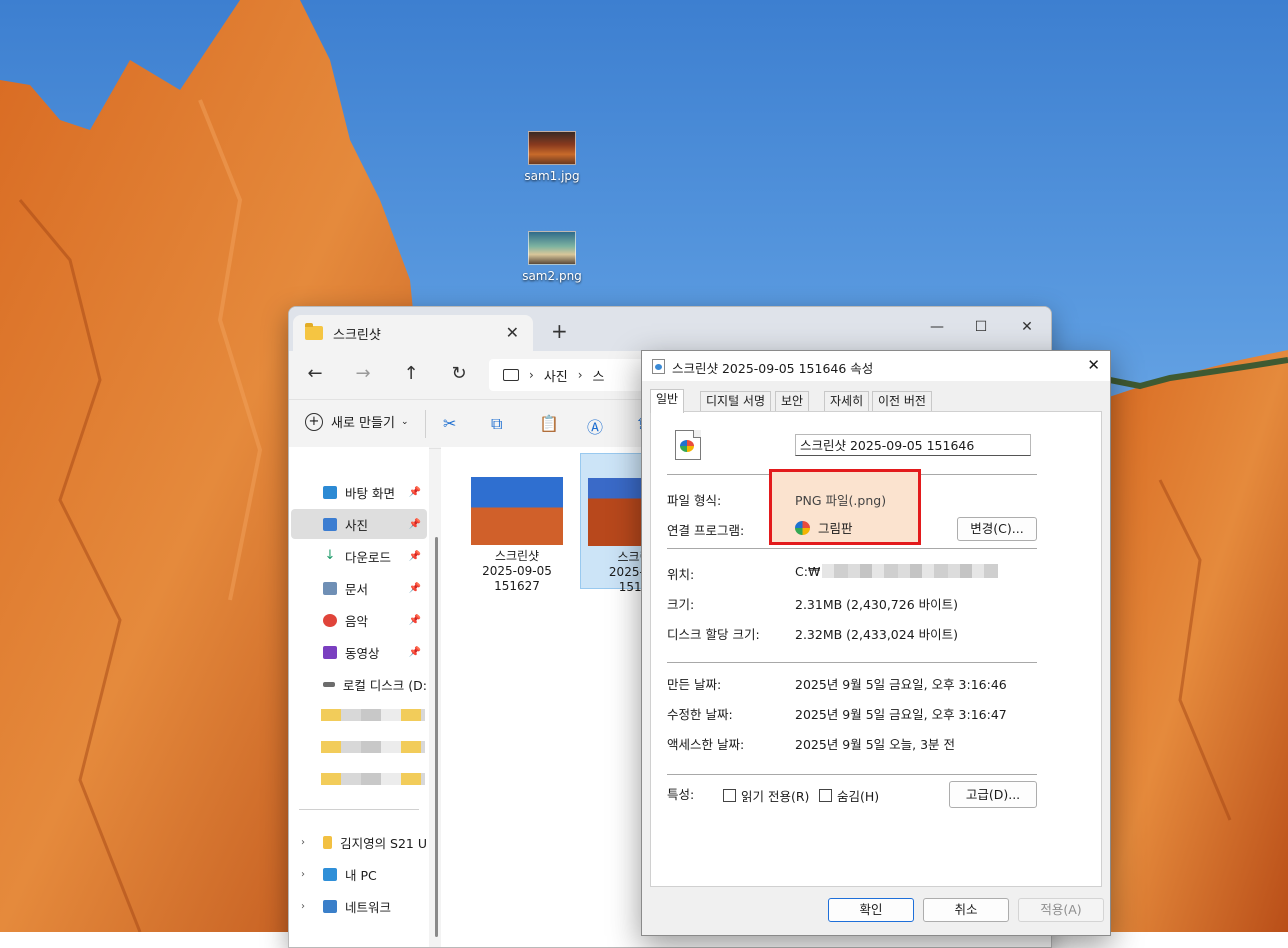  Describe the element at coordinates (517, 556) in the screenshot. I see `file-name-line: 스크린샷` at that location.